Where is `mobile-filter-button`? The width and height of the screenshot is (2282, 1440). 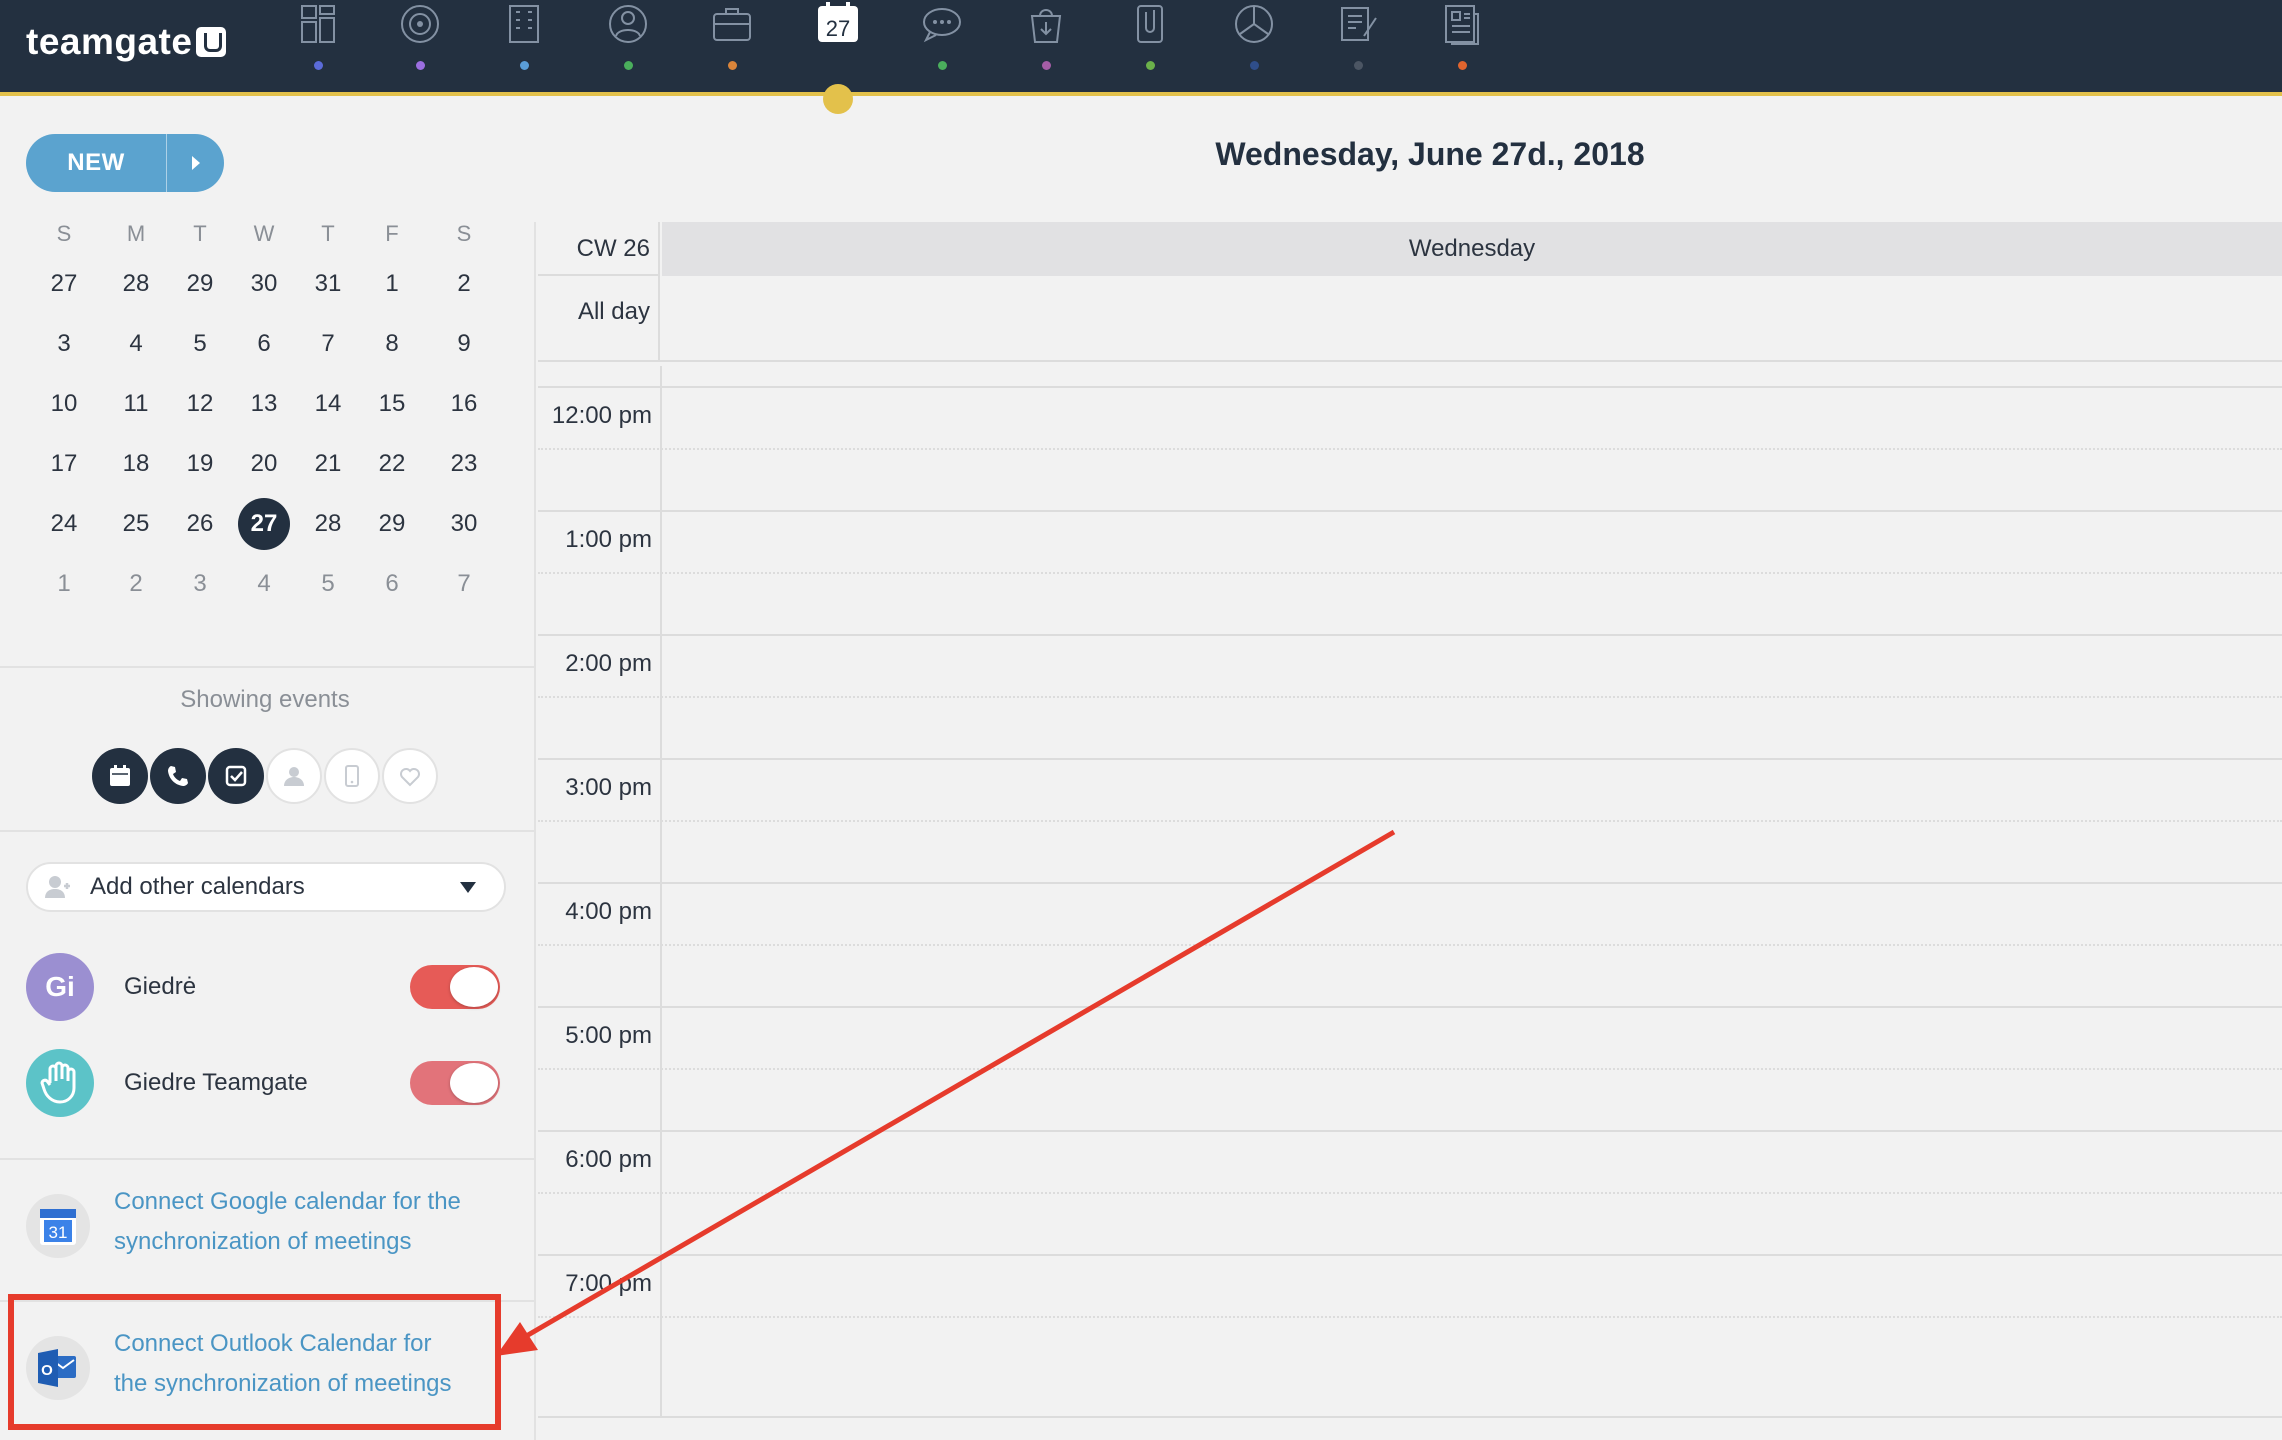
mobile-filter-button is located at coordinates (352, 776).